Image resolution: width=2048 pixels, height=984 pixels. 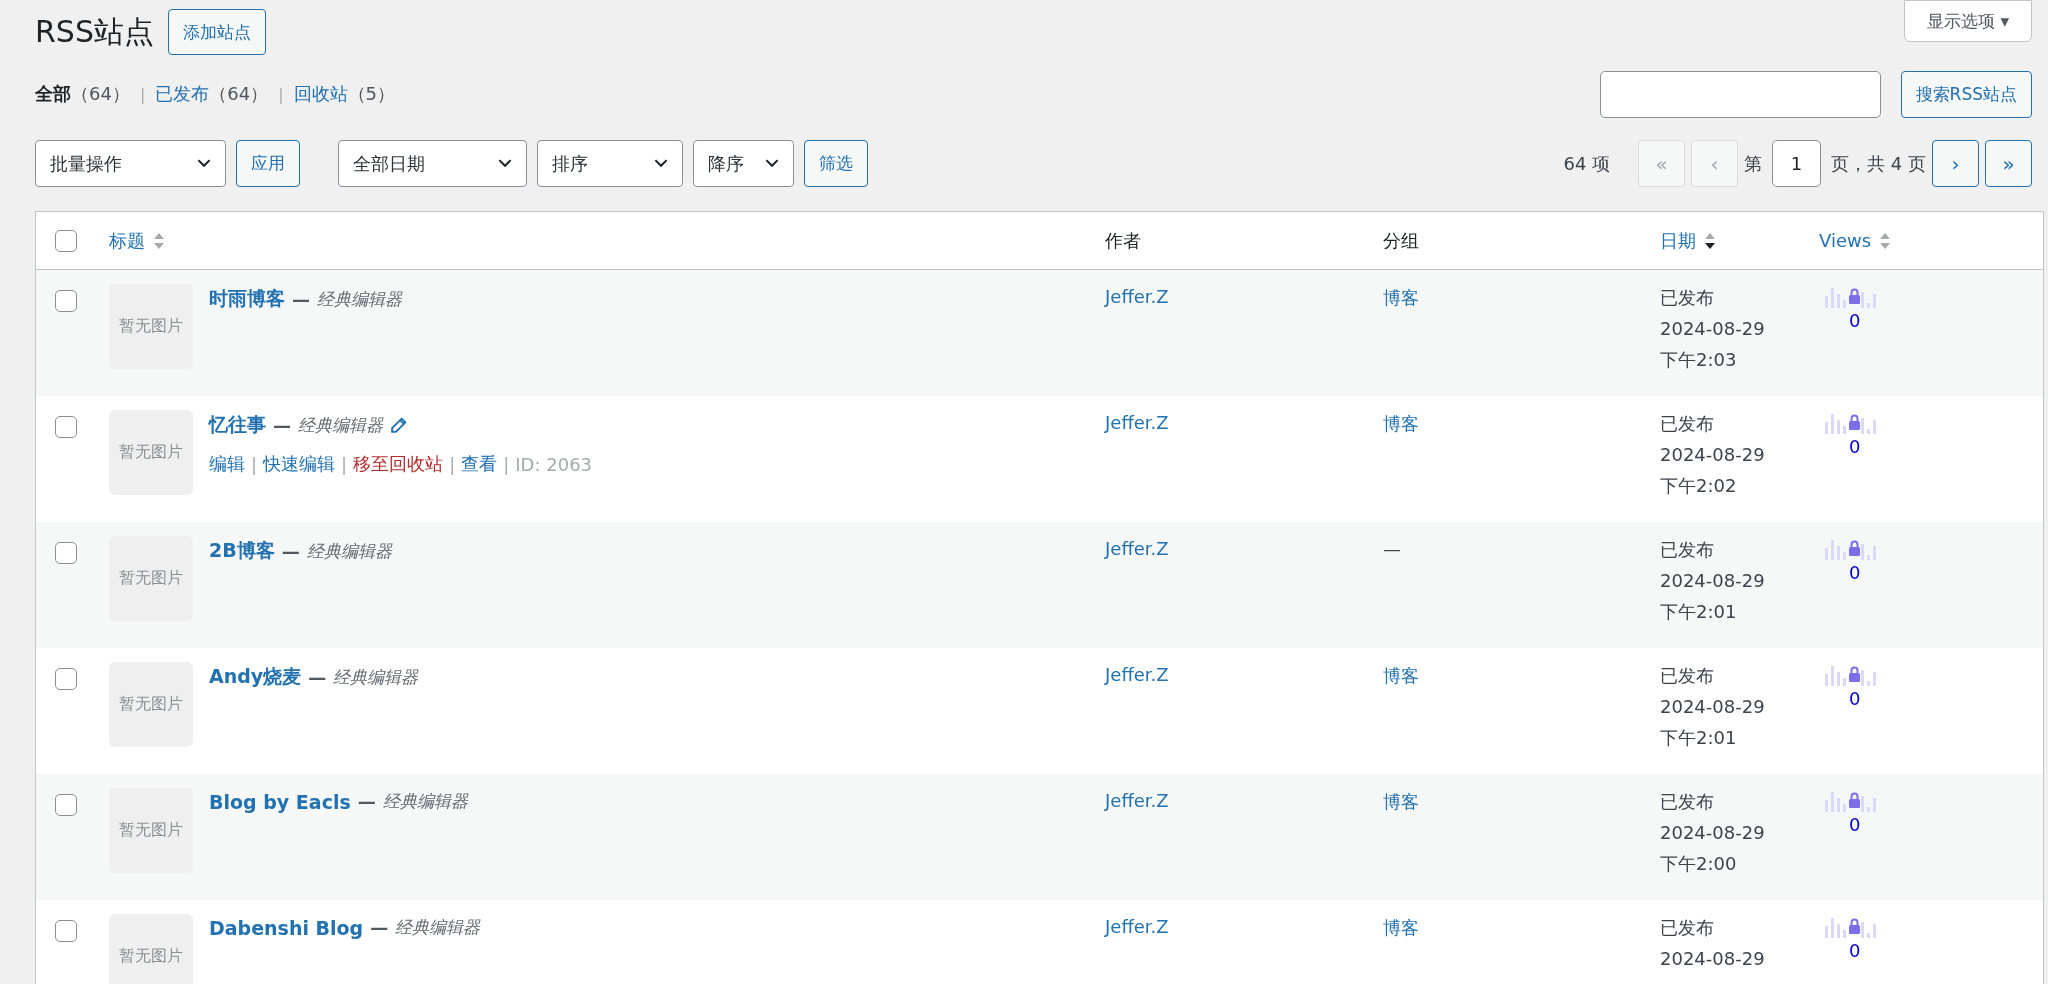 What do you see at coordinates (1955, 163) in the screenshot?
I see `page-nav-button: ›` at bounding box center [1955, 163].